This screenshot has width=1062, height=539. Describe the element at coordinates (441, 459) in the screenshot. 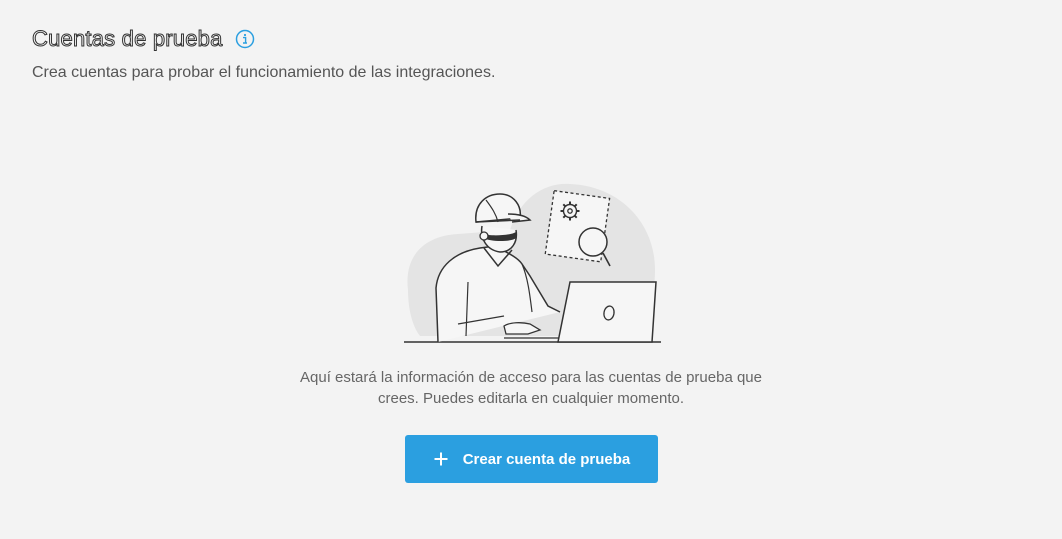

I see `plus-icon` at that location.